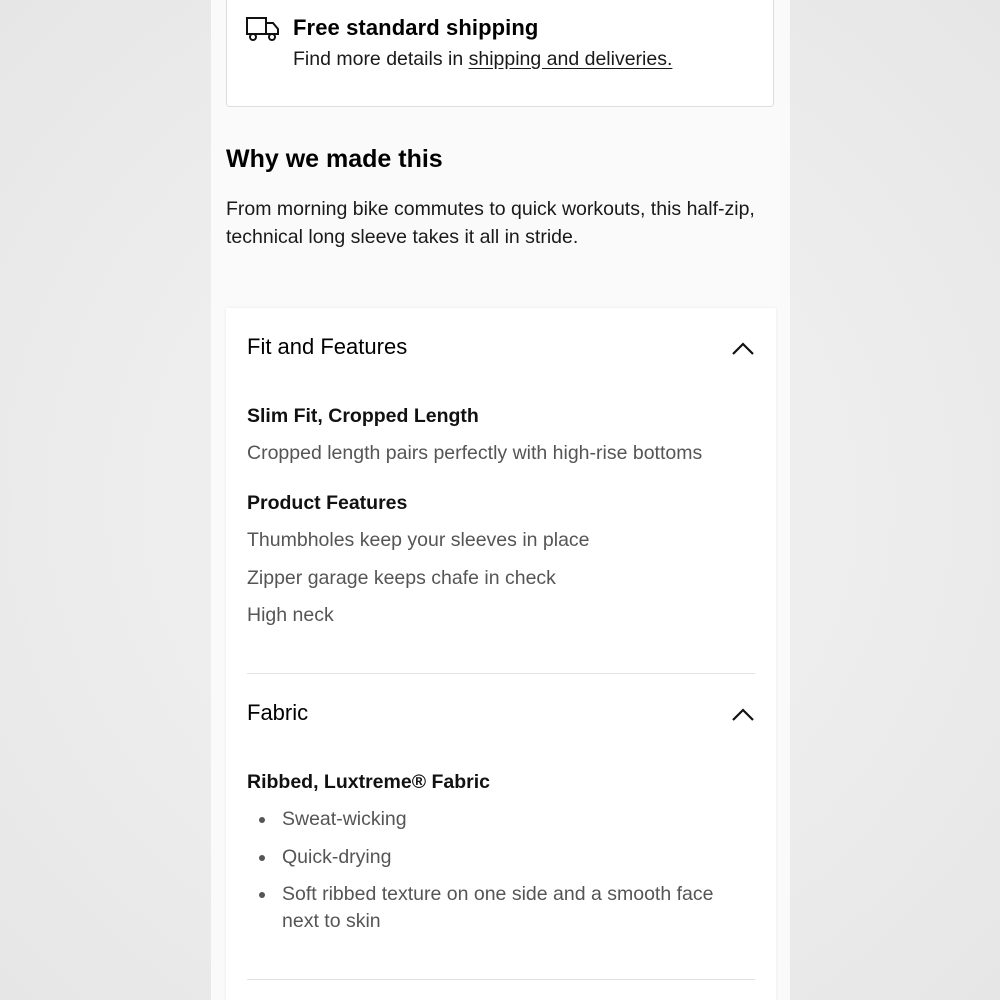  What do you see at coordinates (327, 503) in the screenshot?
I see `product-features-title: Product Features` at bounding box center [327, 503].